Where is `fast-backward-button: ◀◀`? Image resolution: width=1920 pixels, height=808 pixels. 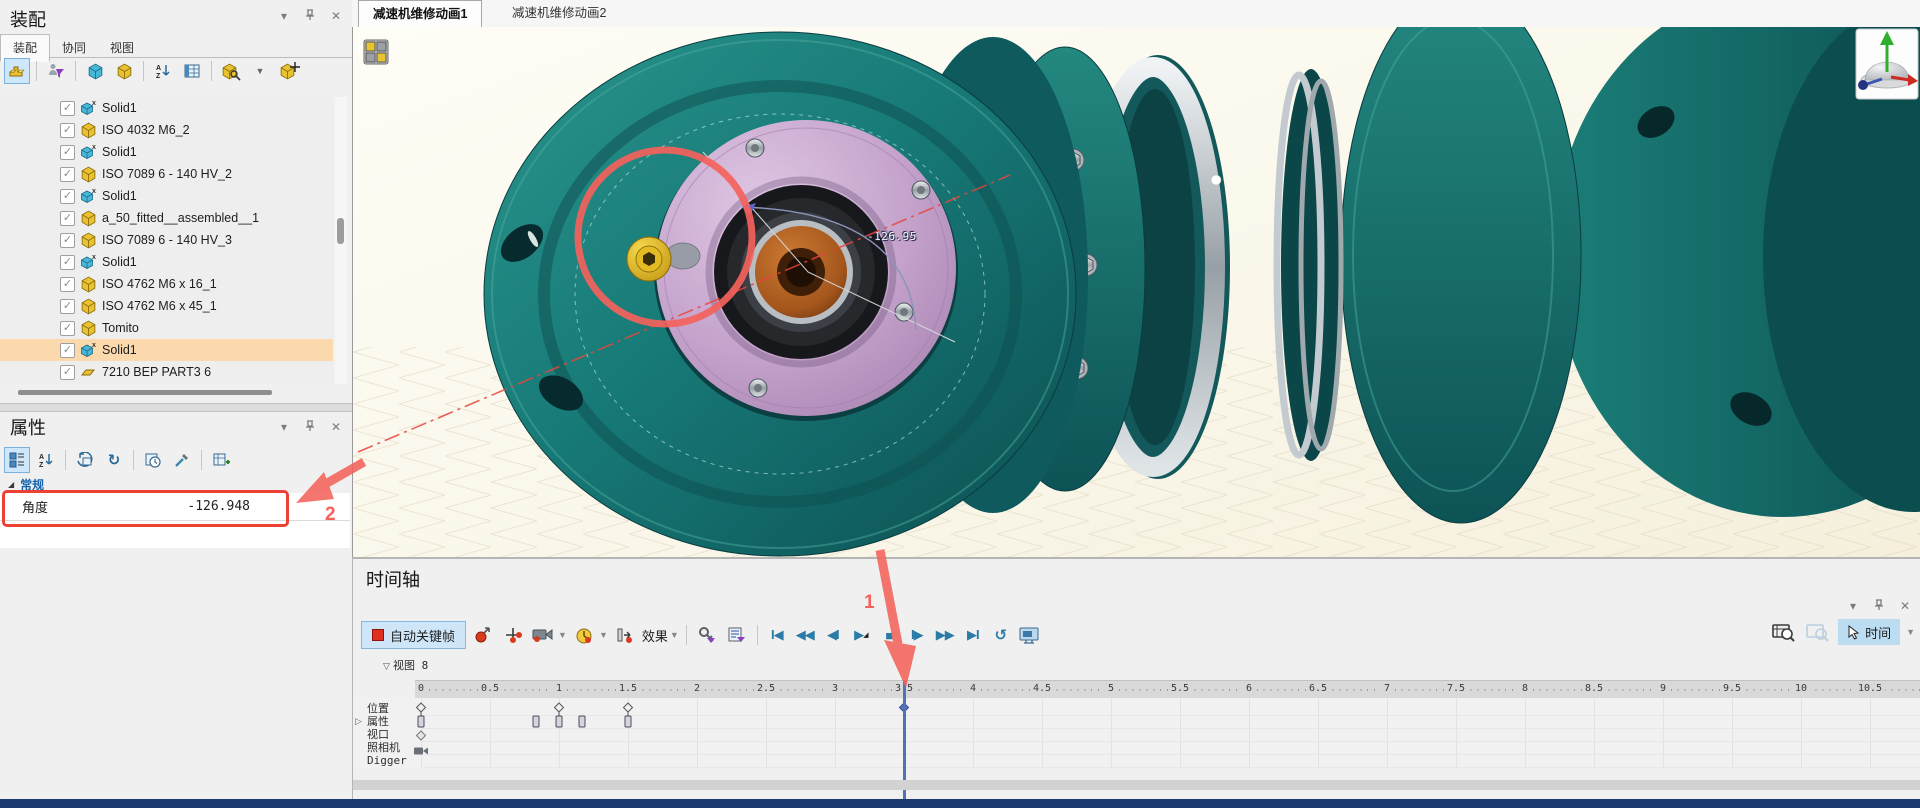 fast-backward-button: ◀◀ is located at coordinates (805, 635).